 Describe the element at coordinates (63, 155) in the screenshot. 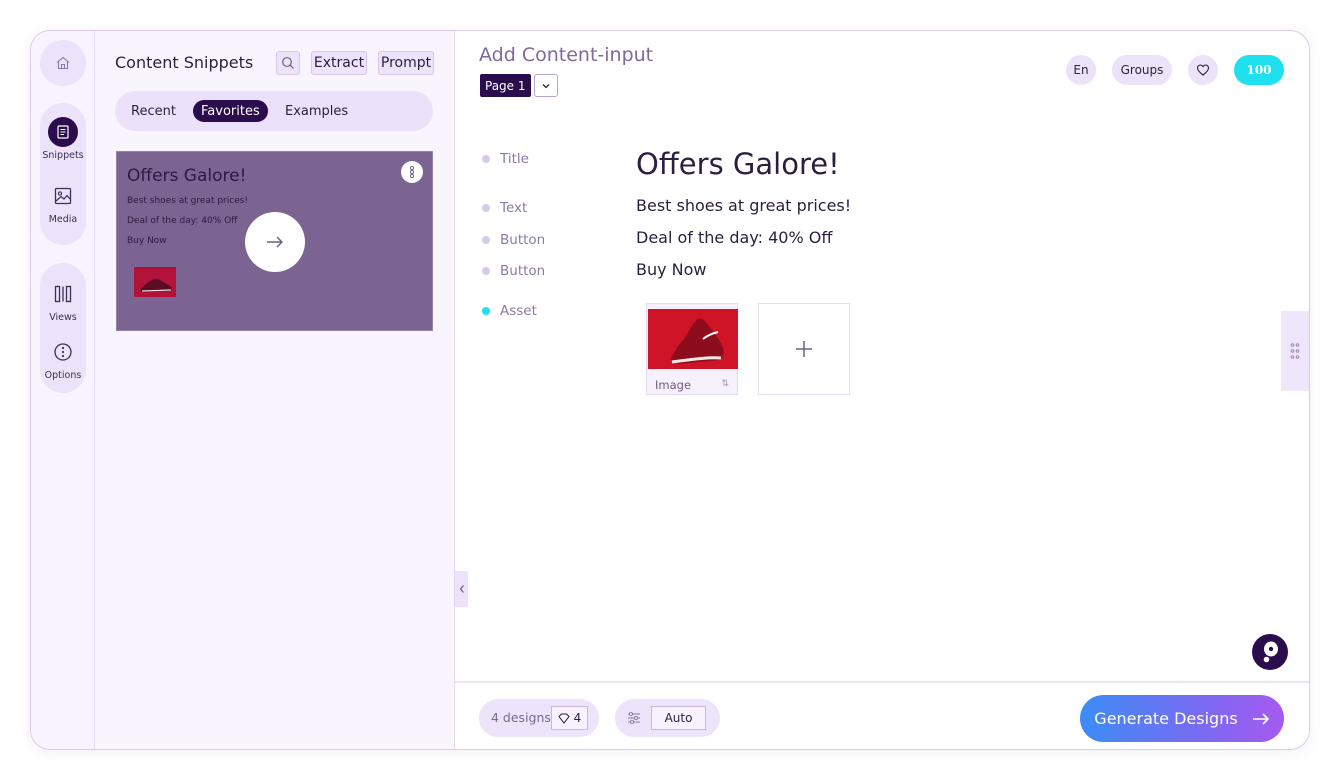

I see `rail-label-snippets: Snippets` at that location.